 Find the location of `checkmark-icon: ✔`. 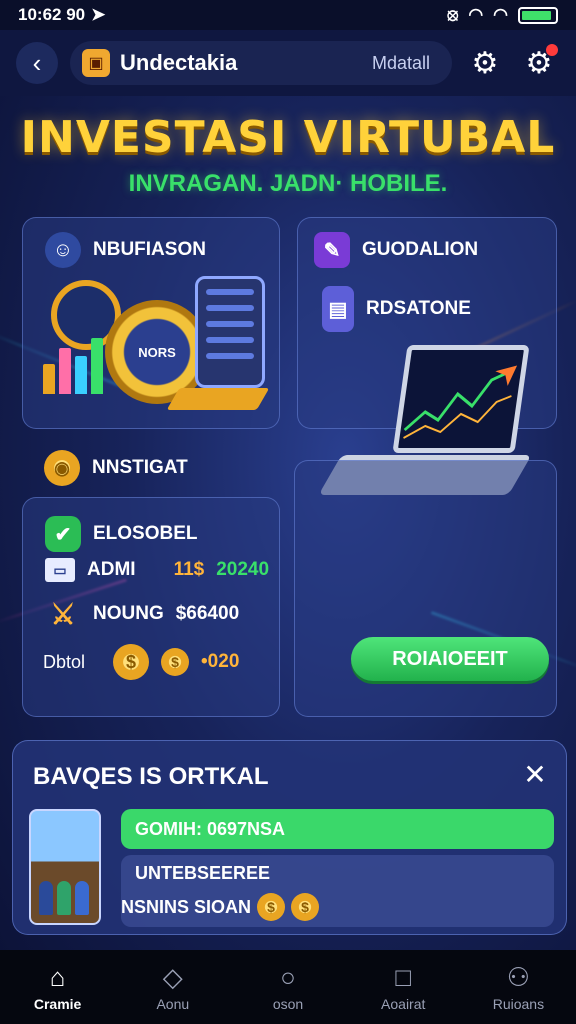

checkmark-icon: ✔ is located at coordinates (63, 534).